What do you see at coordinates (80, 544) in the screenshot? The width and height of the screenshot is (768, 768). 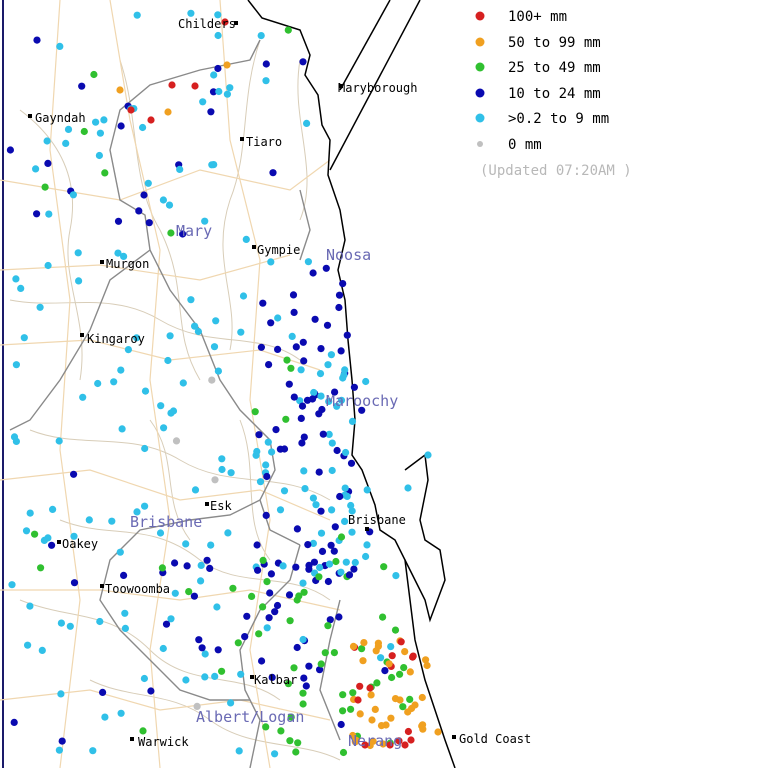 I see `town-label-oakey: Oakey` at bounding box center [80, 544].